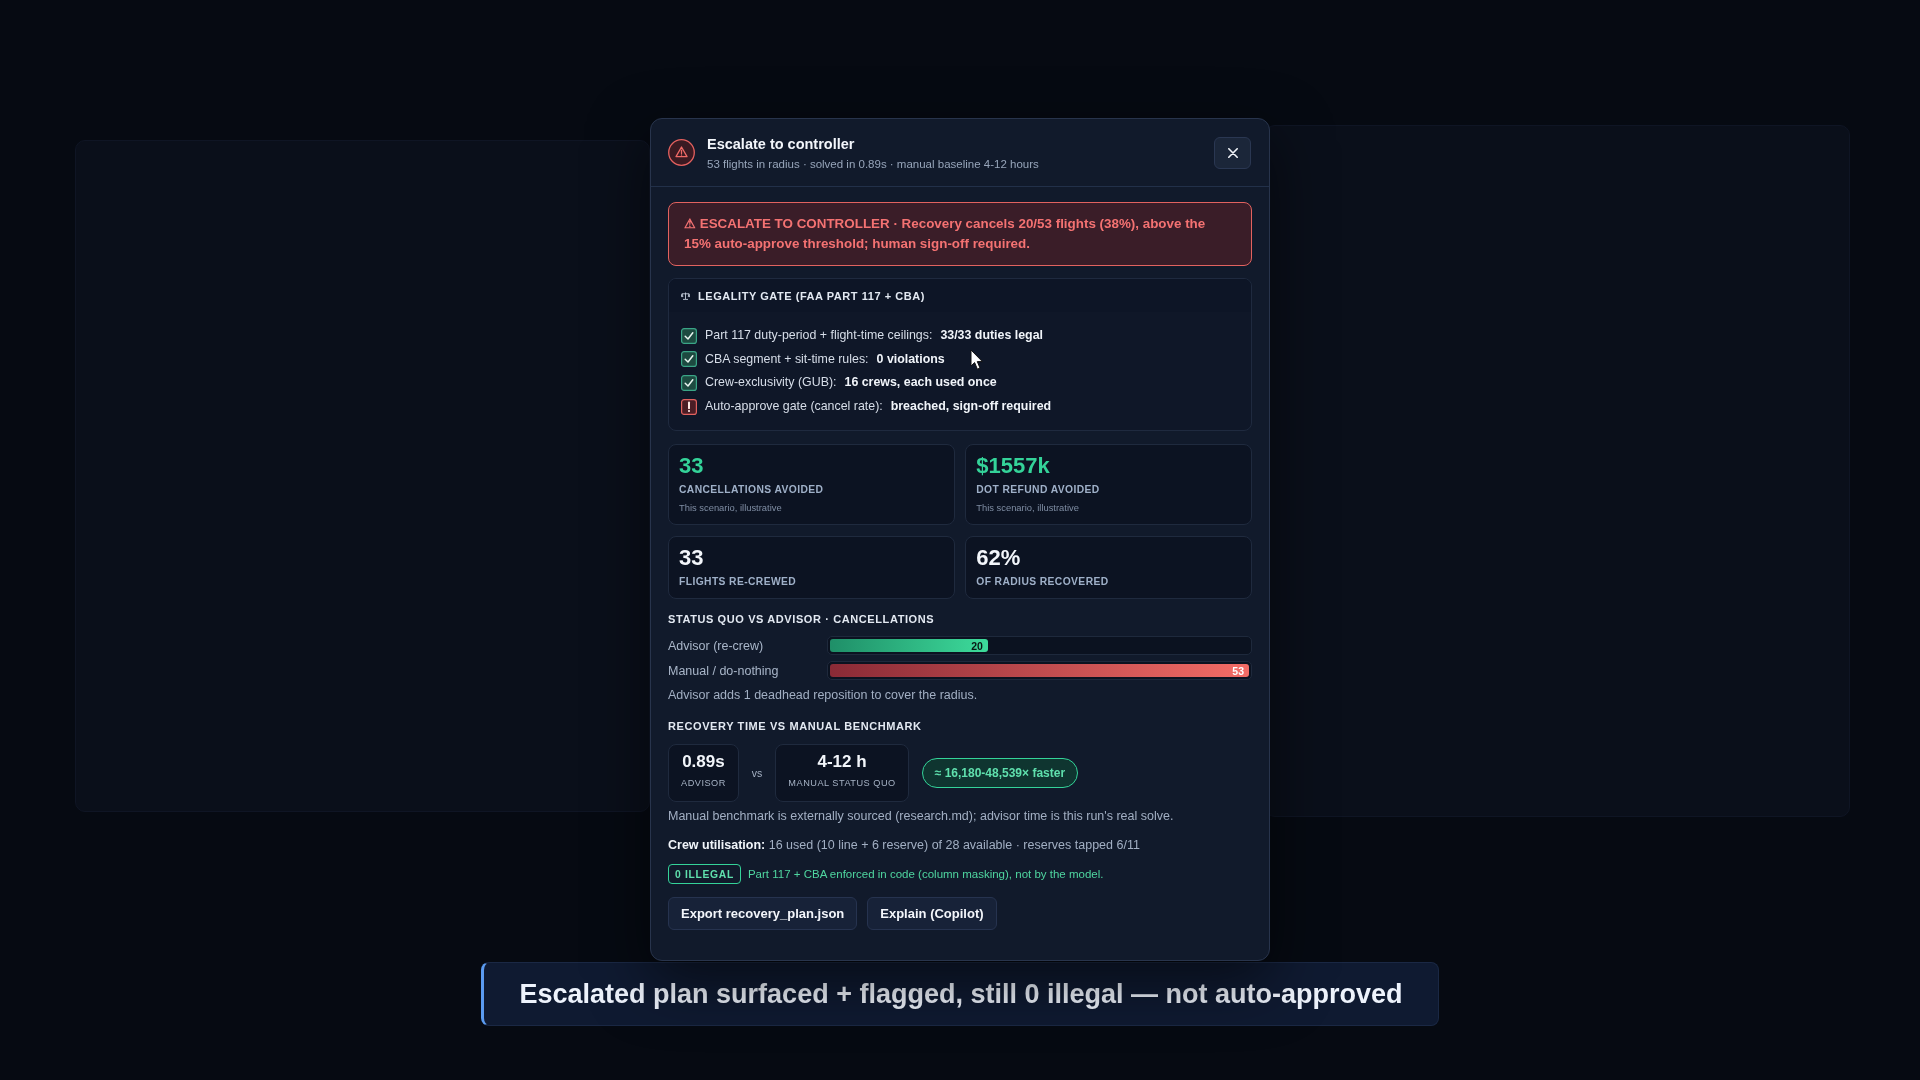  I want to click on check-label: Part 117 duty-period + flight-time ceilings:, so click(819, 335).